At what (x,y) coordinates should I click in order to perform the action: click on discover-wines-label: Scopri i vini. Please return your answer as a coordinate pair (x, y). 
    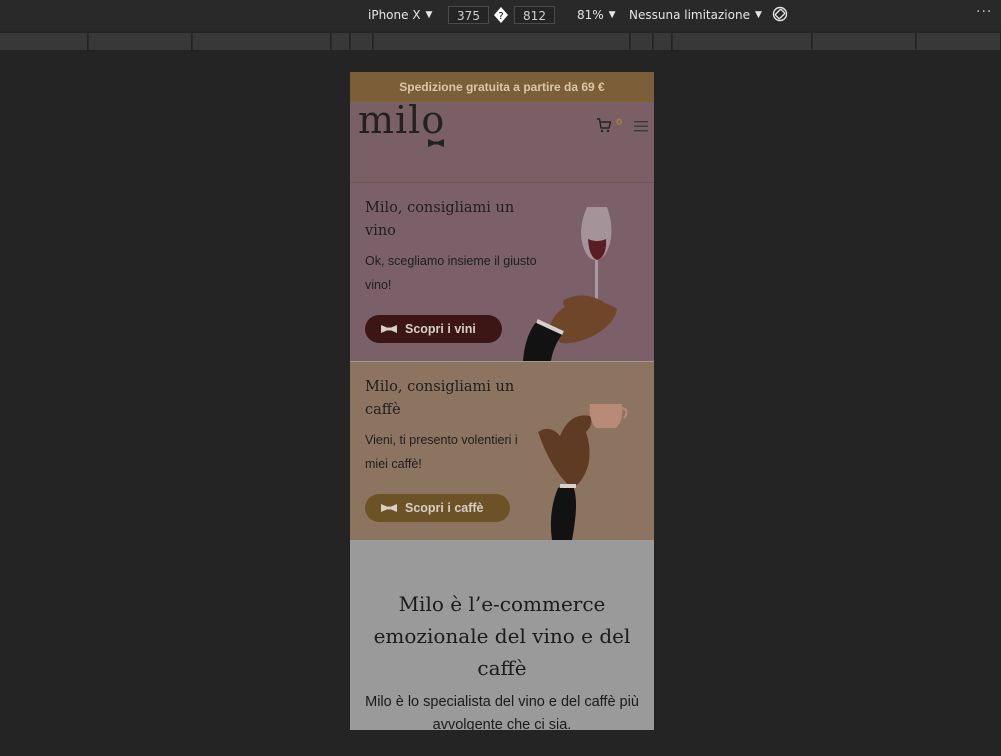
    Looking at the image, I should click on (440, 329).